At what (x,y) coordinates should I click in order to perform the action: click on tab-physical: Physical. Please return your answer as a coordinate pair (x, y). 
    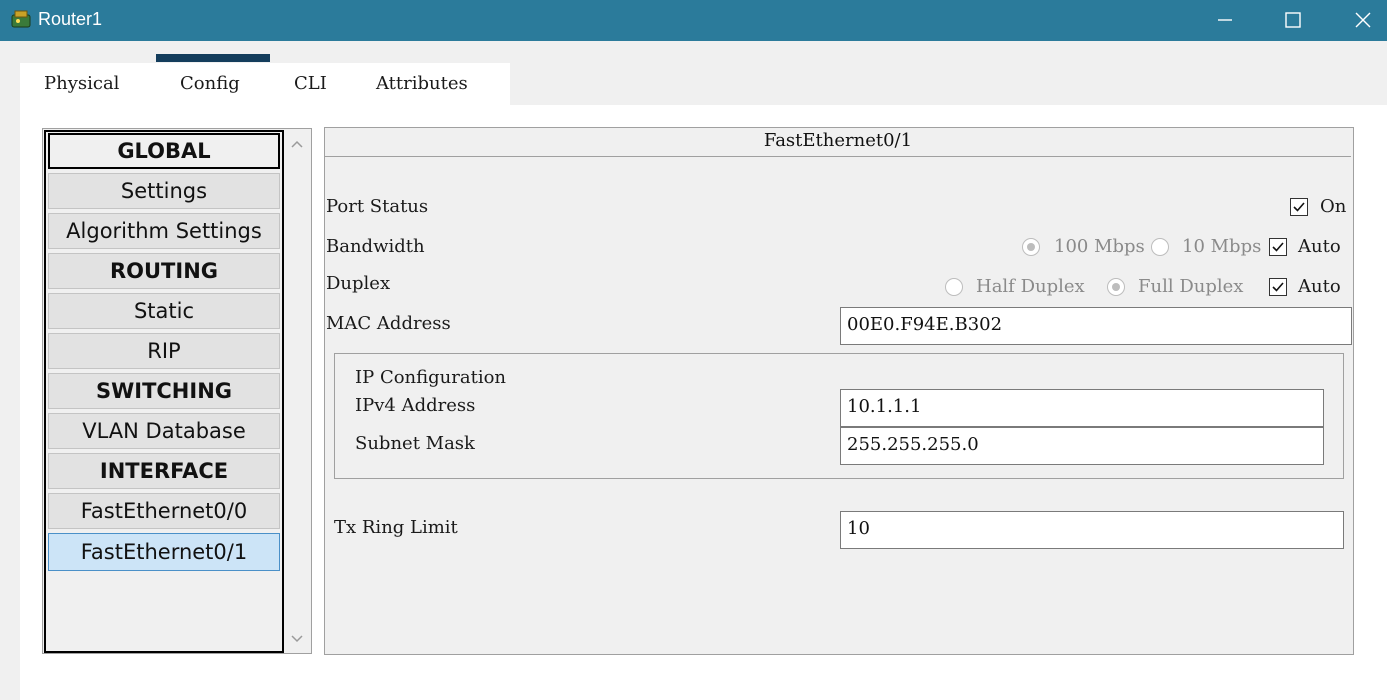
    Looking at the image, I should click on (81, 83).